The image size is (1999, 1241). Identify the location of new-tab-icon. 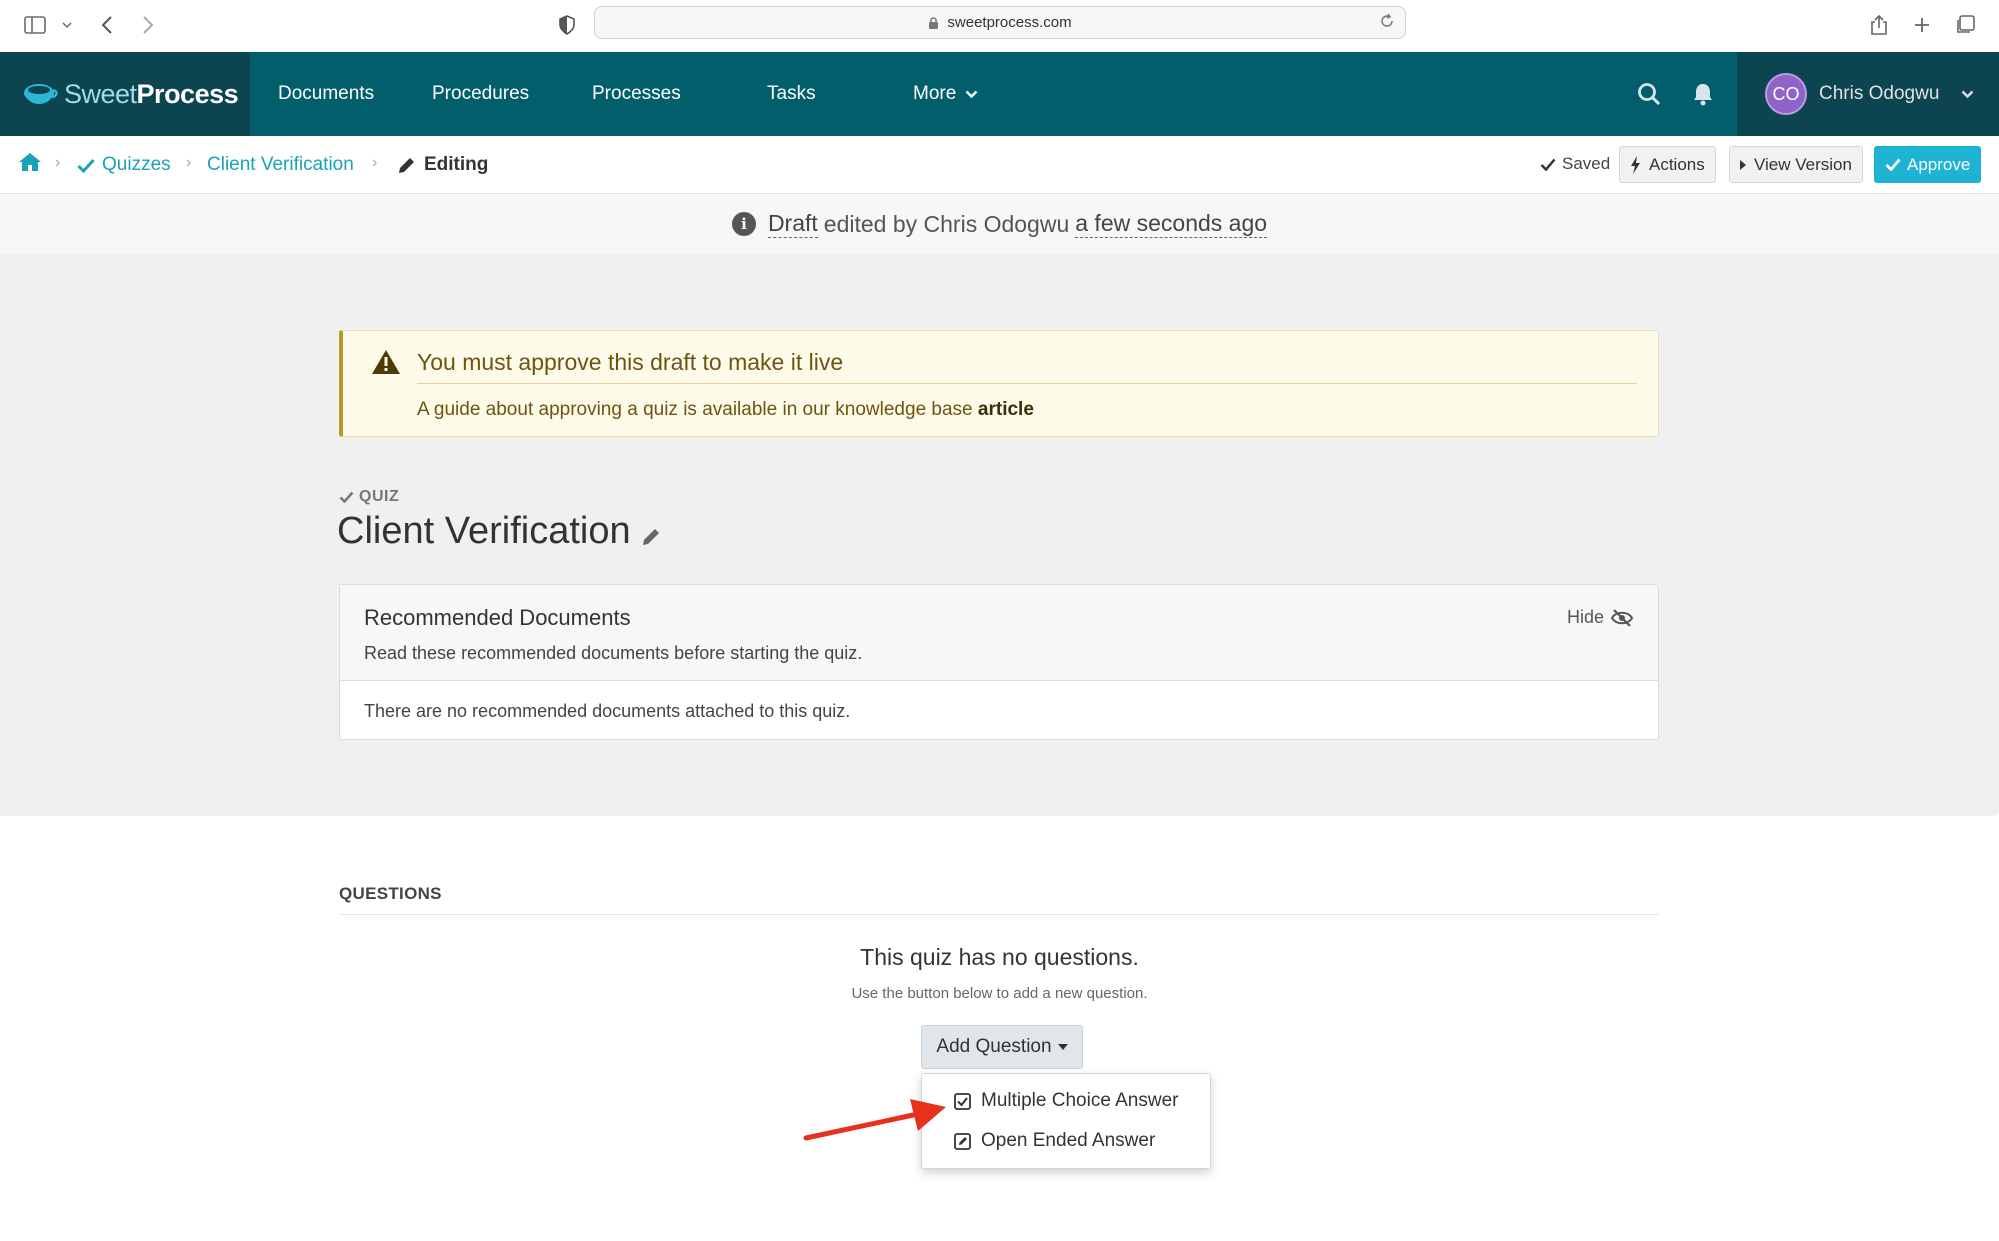
(1922, 25).